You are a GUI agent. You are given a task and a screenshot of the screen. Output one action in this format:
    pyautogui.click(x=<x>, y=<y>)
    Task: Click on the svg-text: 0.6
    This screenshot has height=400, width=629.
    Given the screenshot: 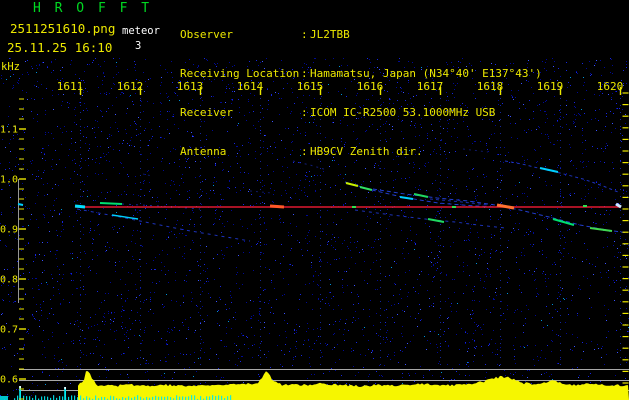 What is the action you would take?
    pyautogui.click(x=9, y=380)
    